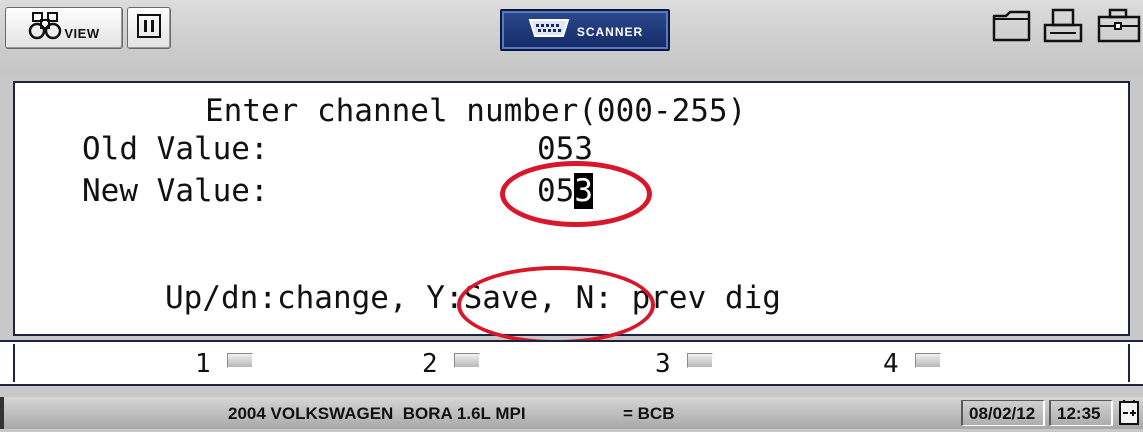 The width and height of the screenshot is (1143, 432). I want to click on softkey-bar: 1 2 3 4, so click(571, 363).